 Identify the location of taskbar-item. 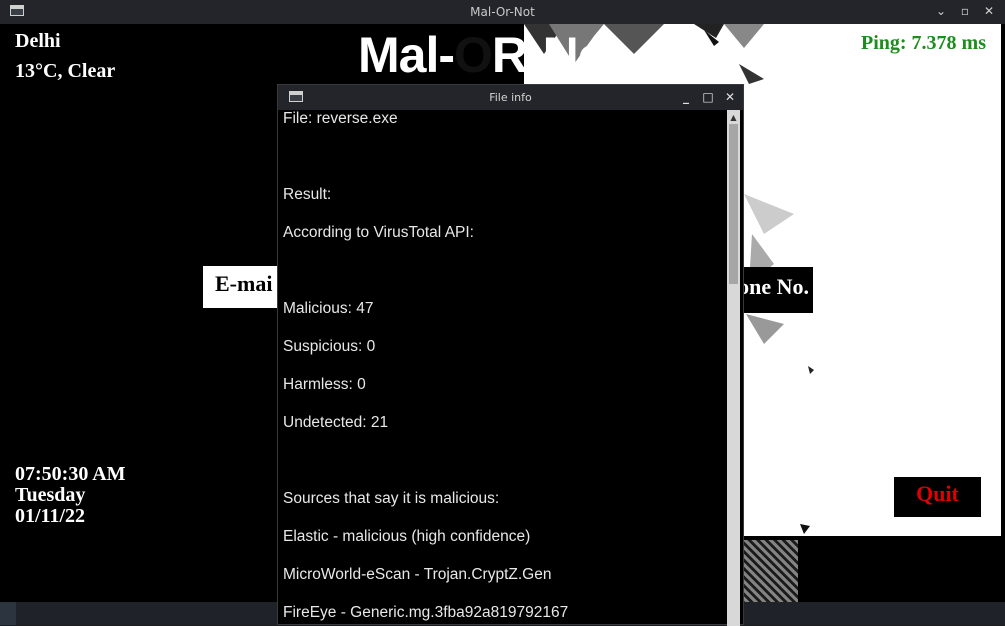
(8, 613).